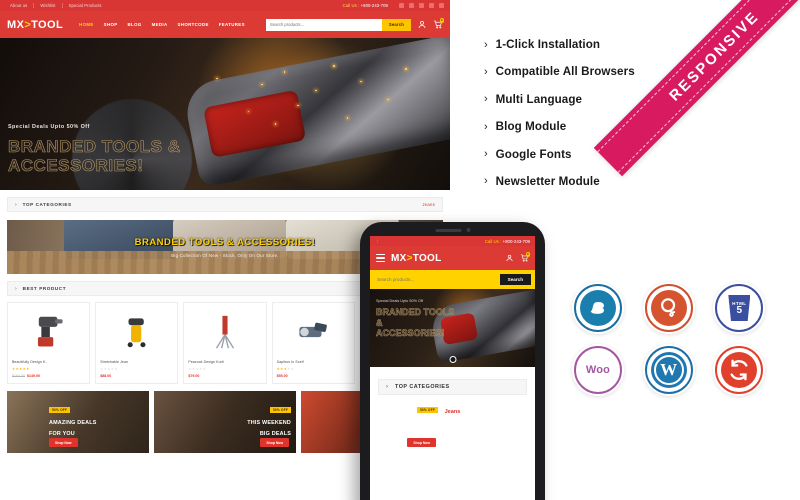  What do you see at coordinates (437, 279) in the screenshot?
I see `phone-search-input` at bounding box center [437, 279].